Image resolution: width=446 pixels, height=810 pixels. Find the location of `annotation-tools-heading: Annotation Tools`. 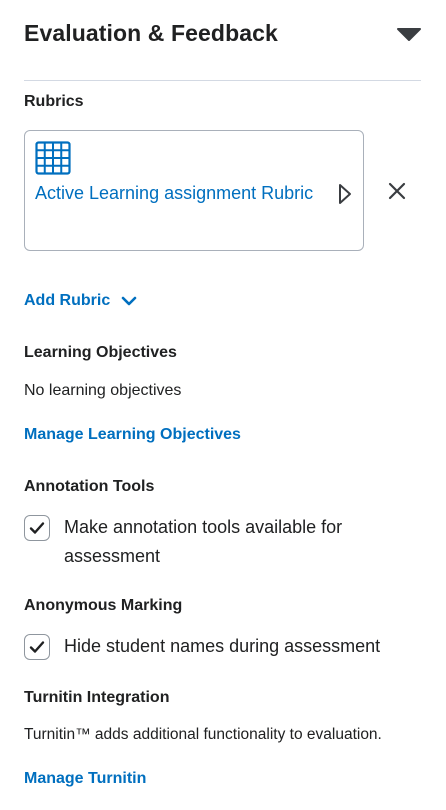

annotation-tools-heading: Annotation Tools is located at coordinates (89, 486).